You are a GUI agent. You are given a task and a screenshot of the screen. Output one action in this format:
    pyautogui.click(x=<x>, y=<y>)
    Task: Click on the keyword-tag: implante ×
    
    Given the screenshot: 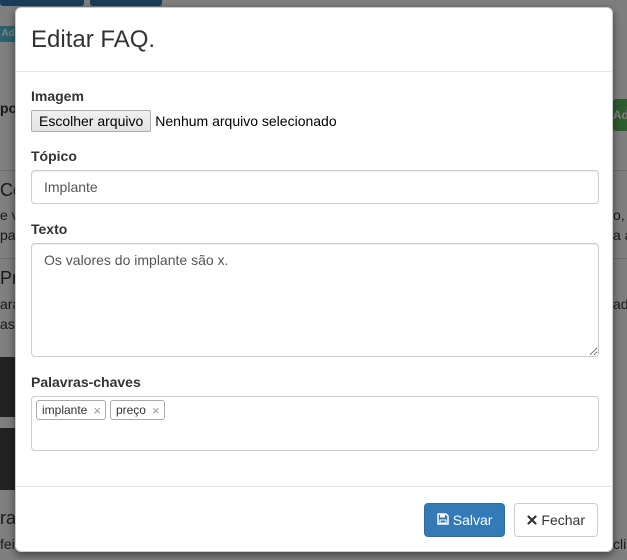 What is the action you would take?
    pyautogui.click(x=71, y=410)
    